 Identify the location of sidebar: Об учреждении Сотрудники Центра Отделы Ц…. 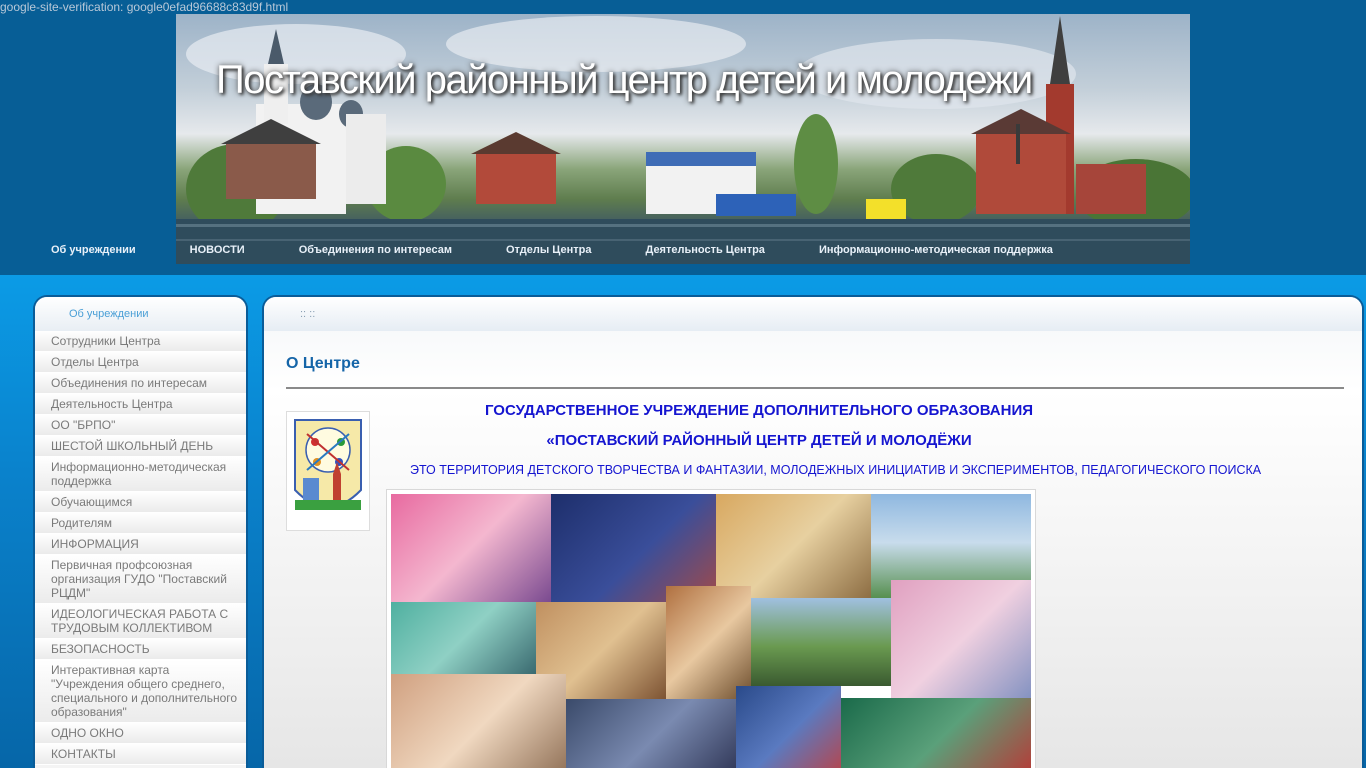
(140, 531).